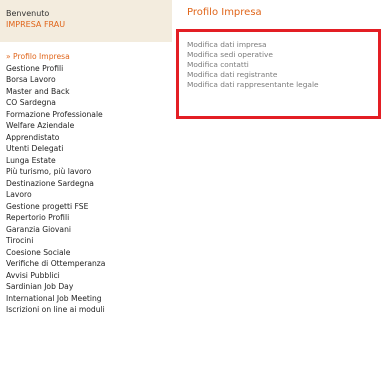 Image resolution: width=390 pixels, height=367 pixels. What do you see at coordinates (89, 218) in the screenshot?
I see `sidebar-item-repertorio-profili: Repertorio Profili` at bounding box center [89, 218].